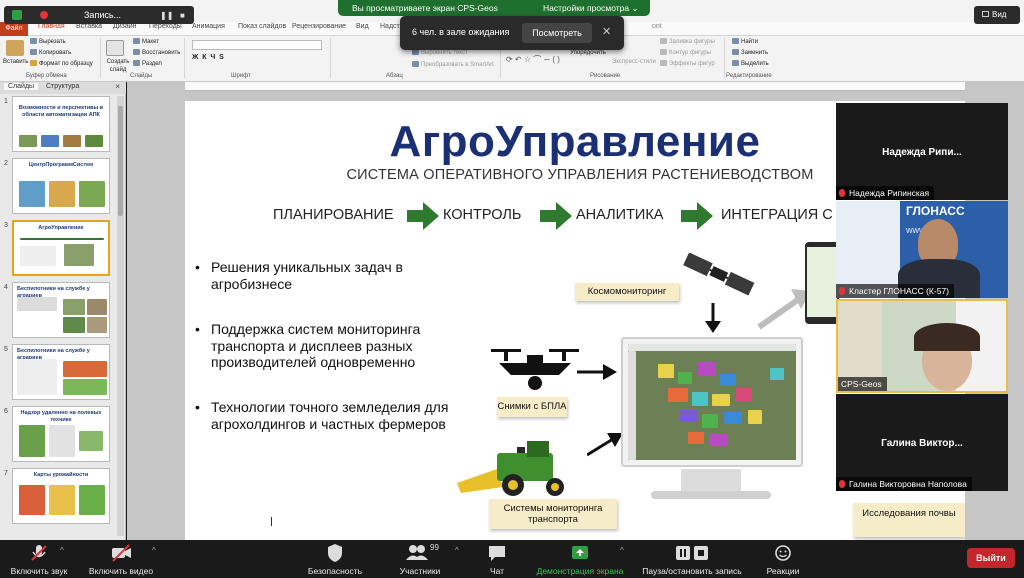 The image size is (1024, 578). Describe the element at coordinates (61, 186) in the screenshot. I see `thumbnail-image: ЦентрПрограммСистем` at that location.